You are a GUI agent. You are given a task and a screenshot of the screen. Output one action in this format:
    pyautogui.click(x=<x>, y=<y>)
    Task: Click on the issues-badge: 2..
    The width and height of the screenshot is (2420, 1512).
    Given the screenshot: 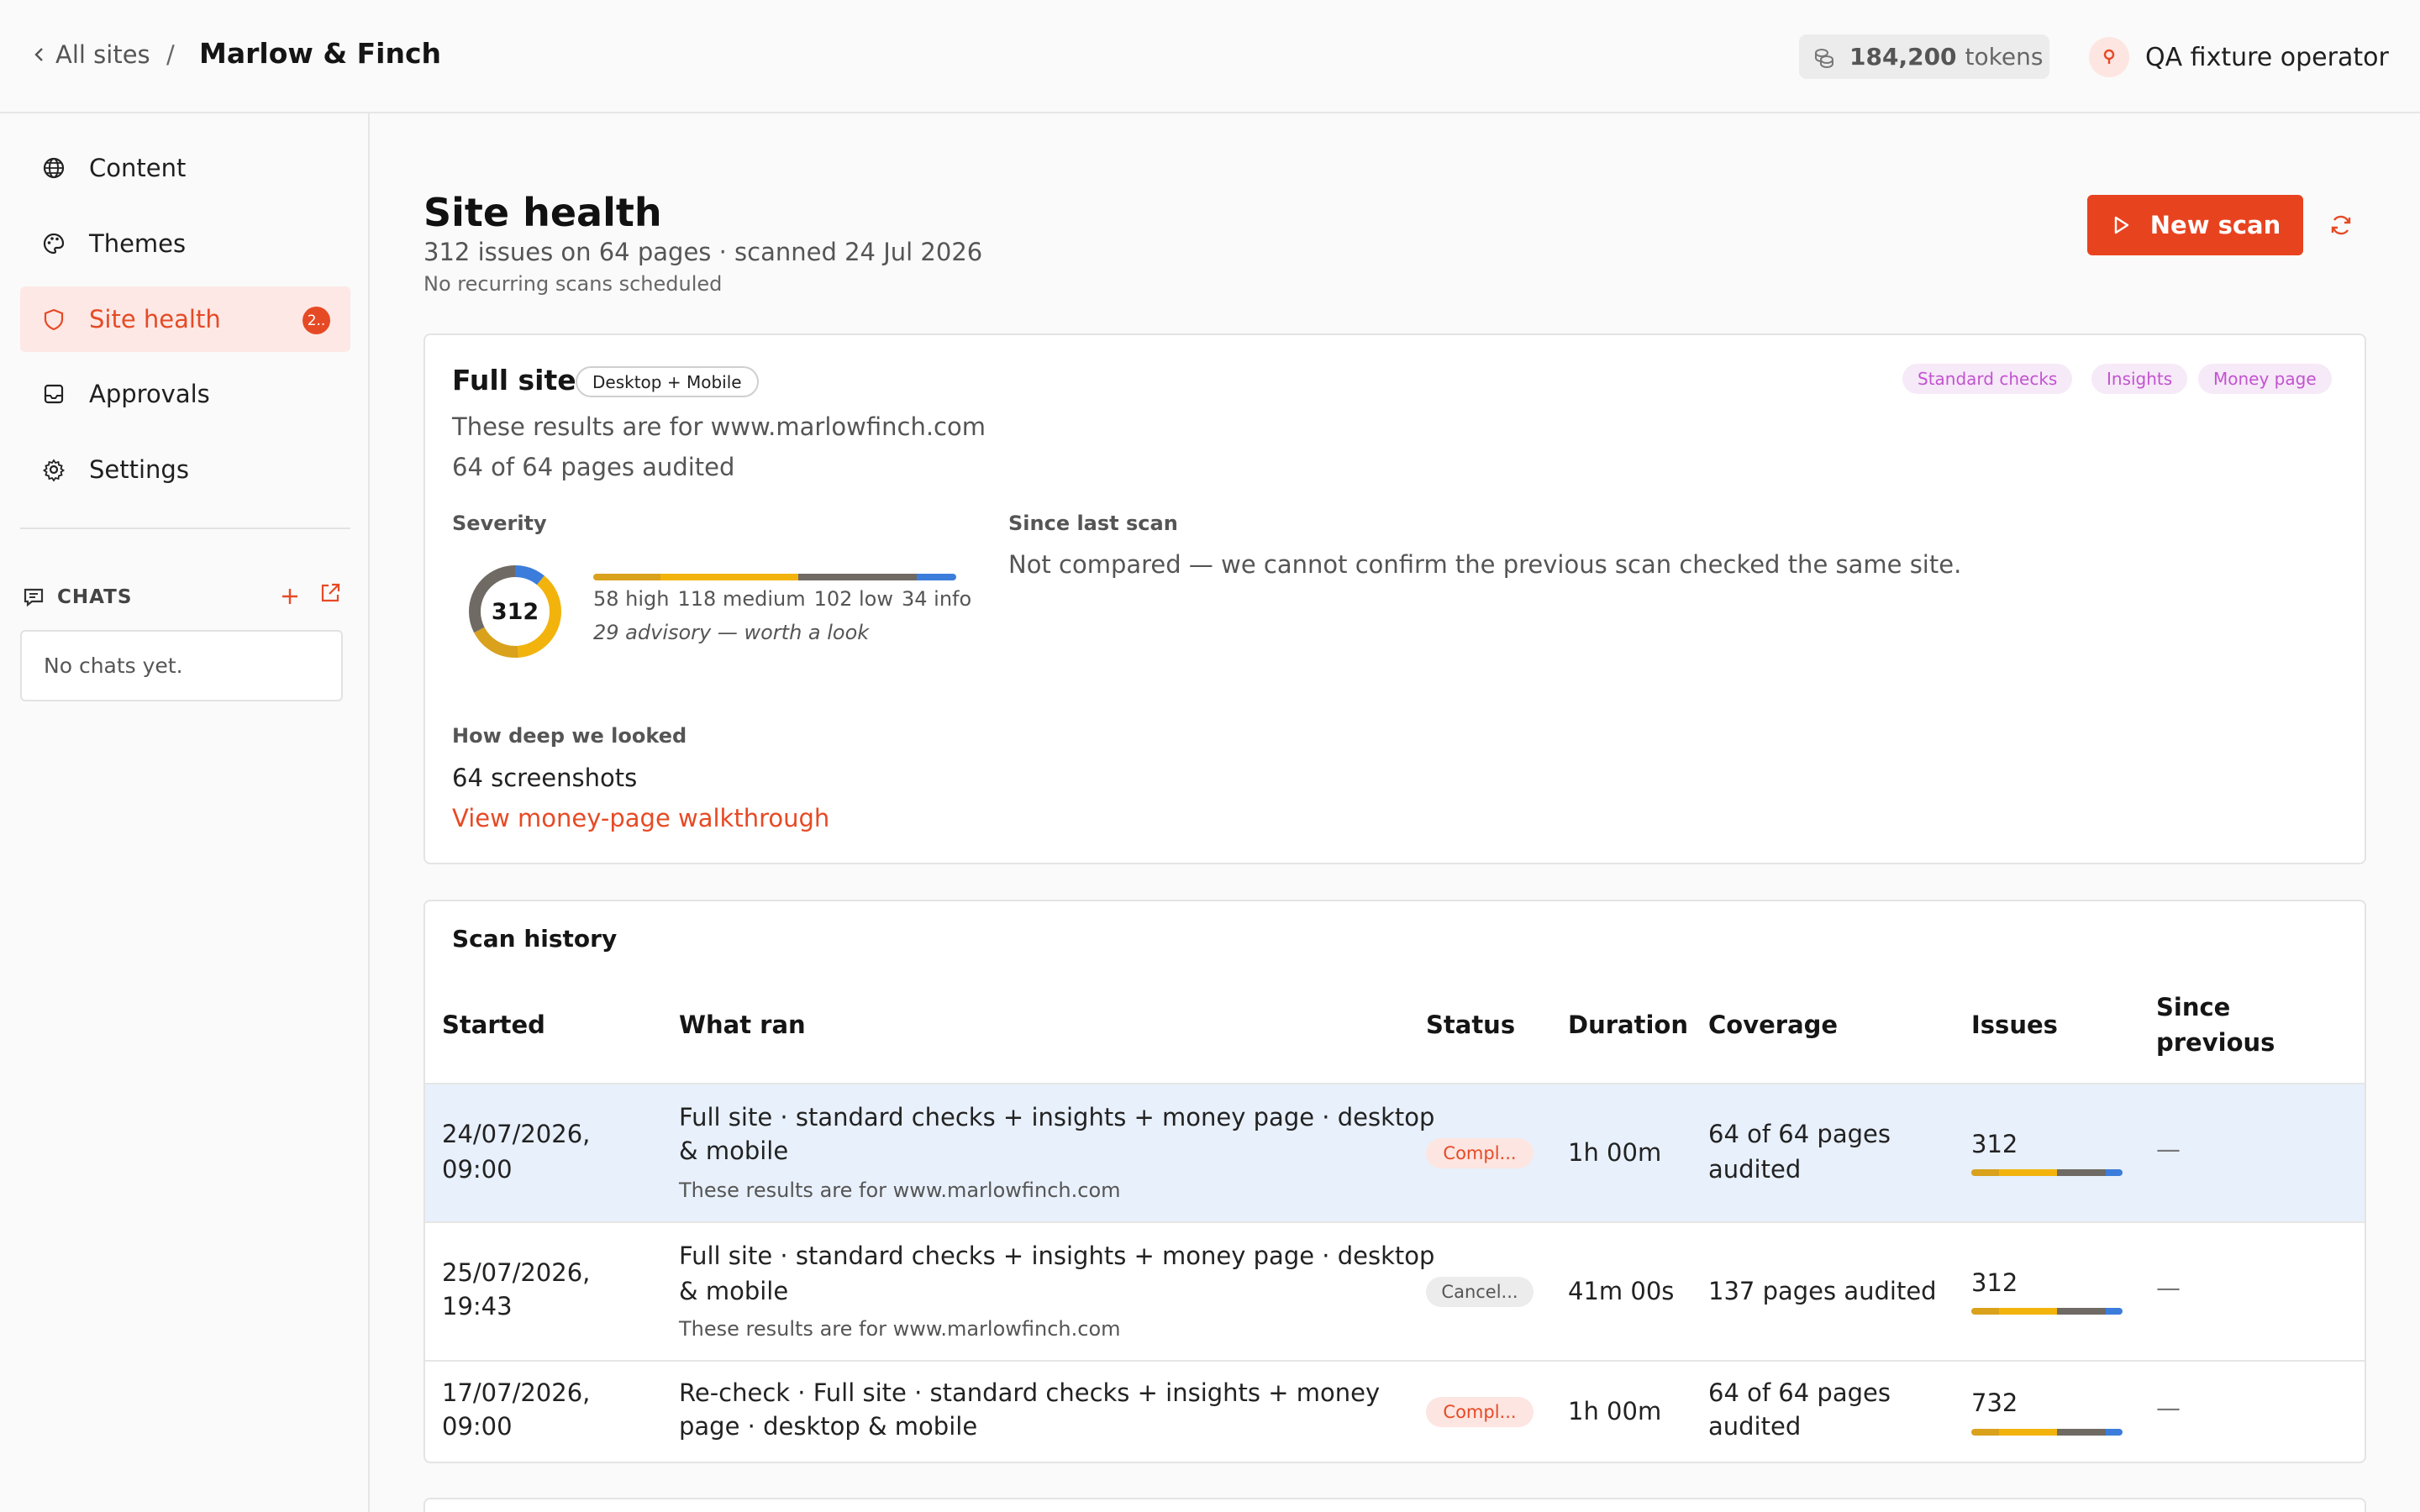 What is the action you would take?
    pyautogui.click(x=316, y=320)
    